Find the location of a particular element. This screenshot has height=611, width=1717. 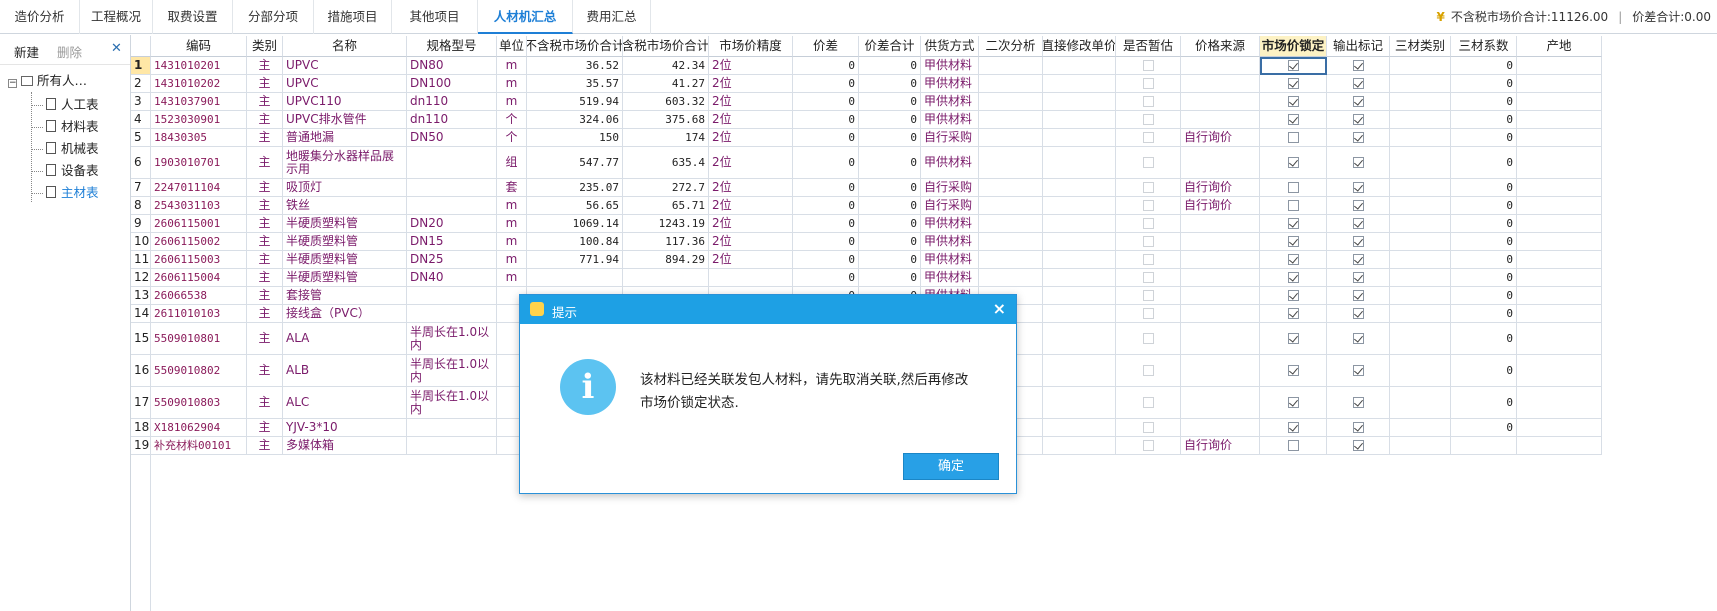

tab-6: 其他项目 is located at coordinates (435, 17).